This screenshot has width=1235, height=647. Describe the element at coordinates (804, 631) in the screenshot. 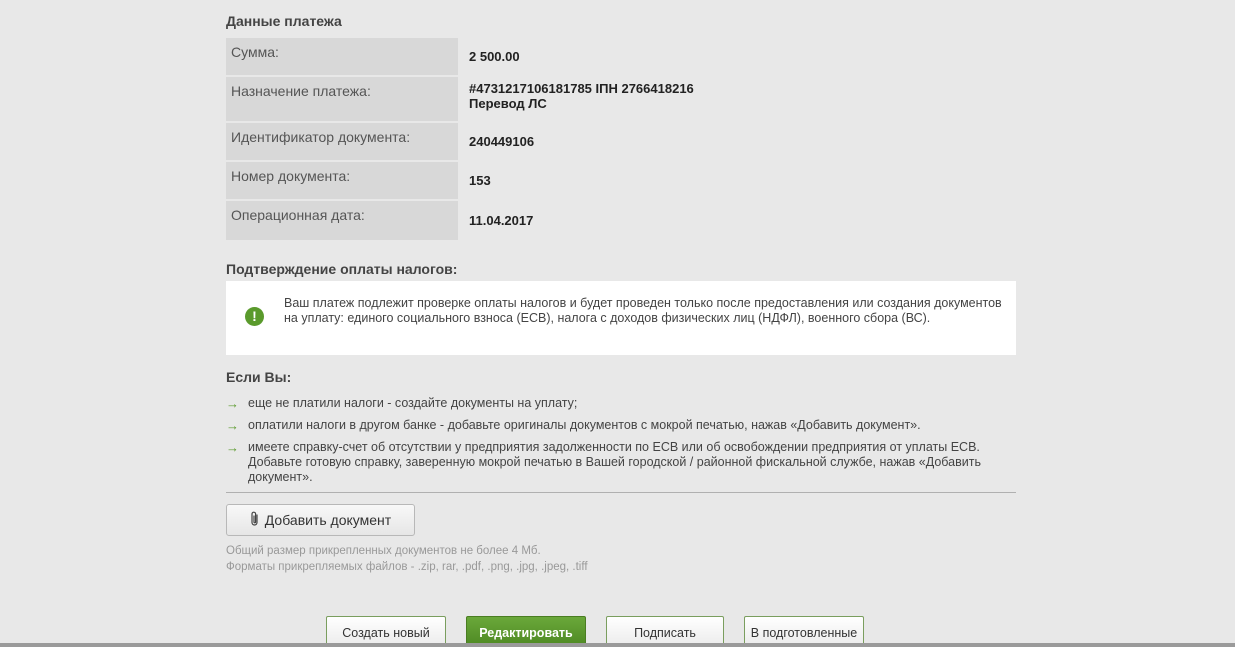

I see `to-drafts-button: В подготовленные` at that location.